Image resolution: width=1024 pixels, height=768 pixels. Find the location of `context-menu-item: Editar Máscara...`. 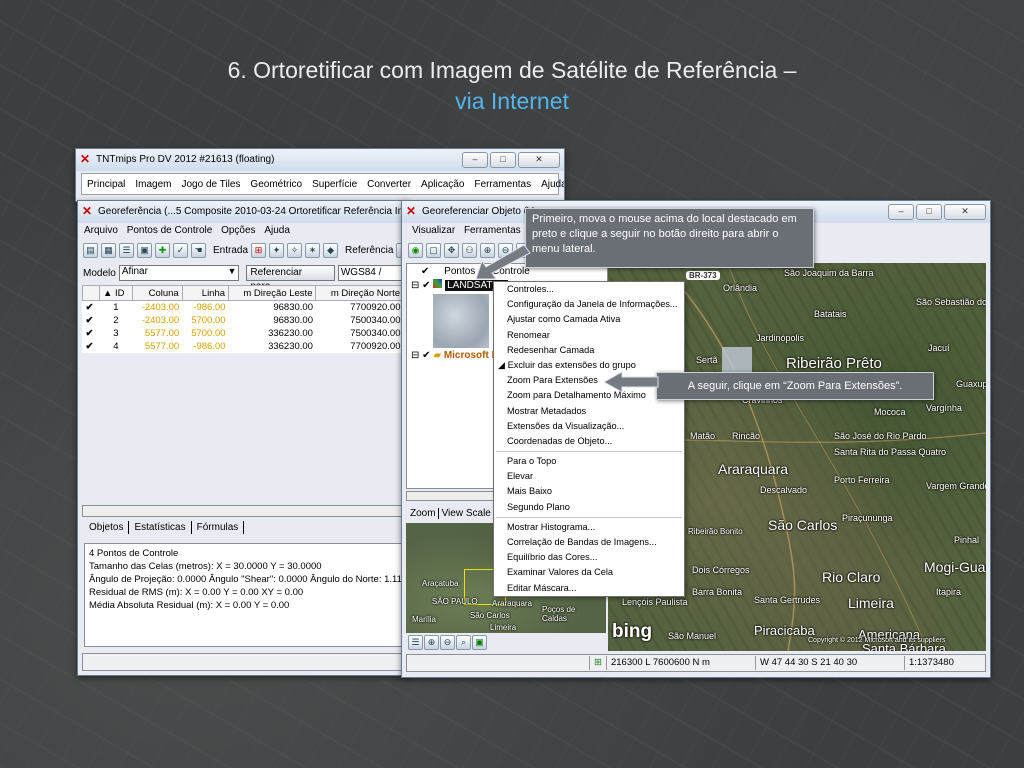

context-menu-item: Editar Máscara... is located at coordinates (589, 588).